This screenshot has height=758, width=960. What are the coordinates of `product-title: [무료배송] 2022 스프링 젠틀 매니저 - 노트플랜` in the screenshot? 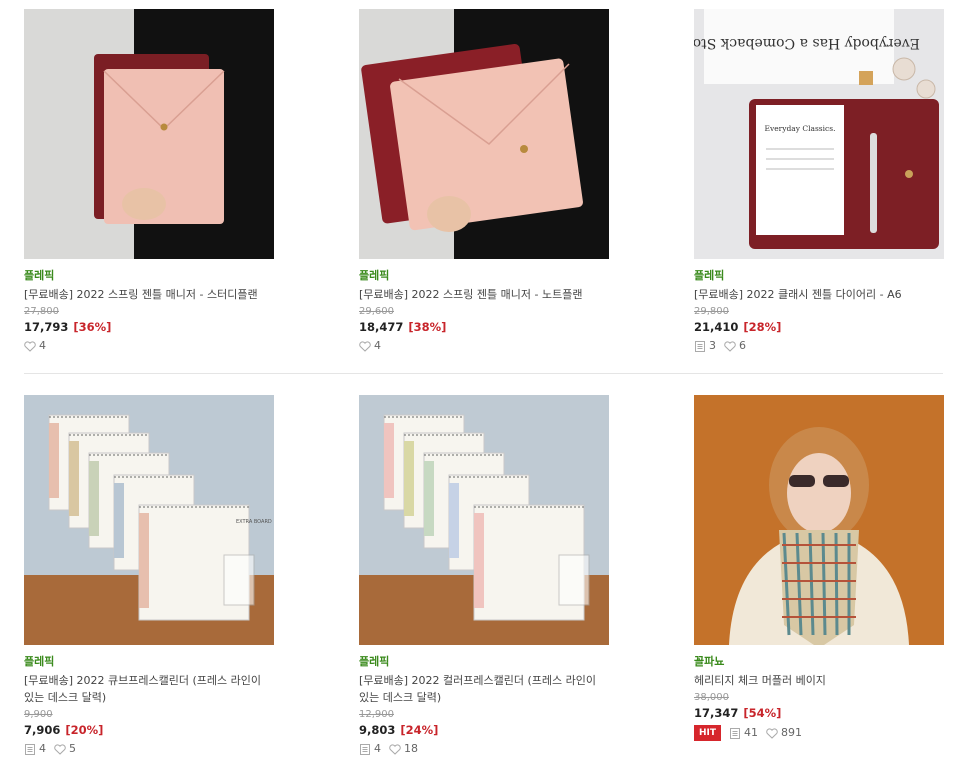 It's located at (484, 294).